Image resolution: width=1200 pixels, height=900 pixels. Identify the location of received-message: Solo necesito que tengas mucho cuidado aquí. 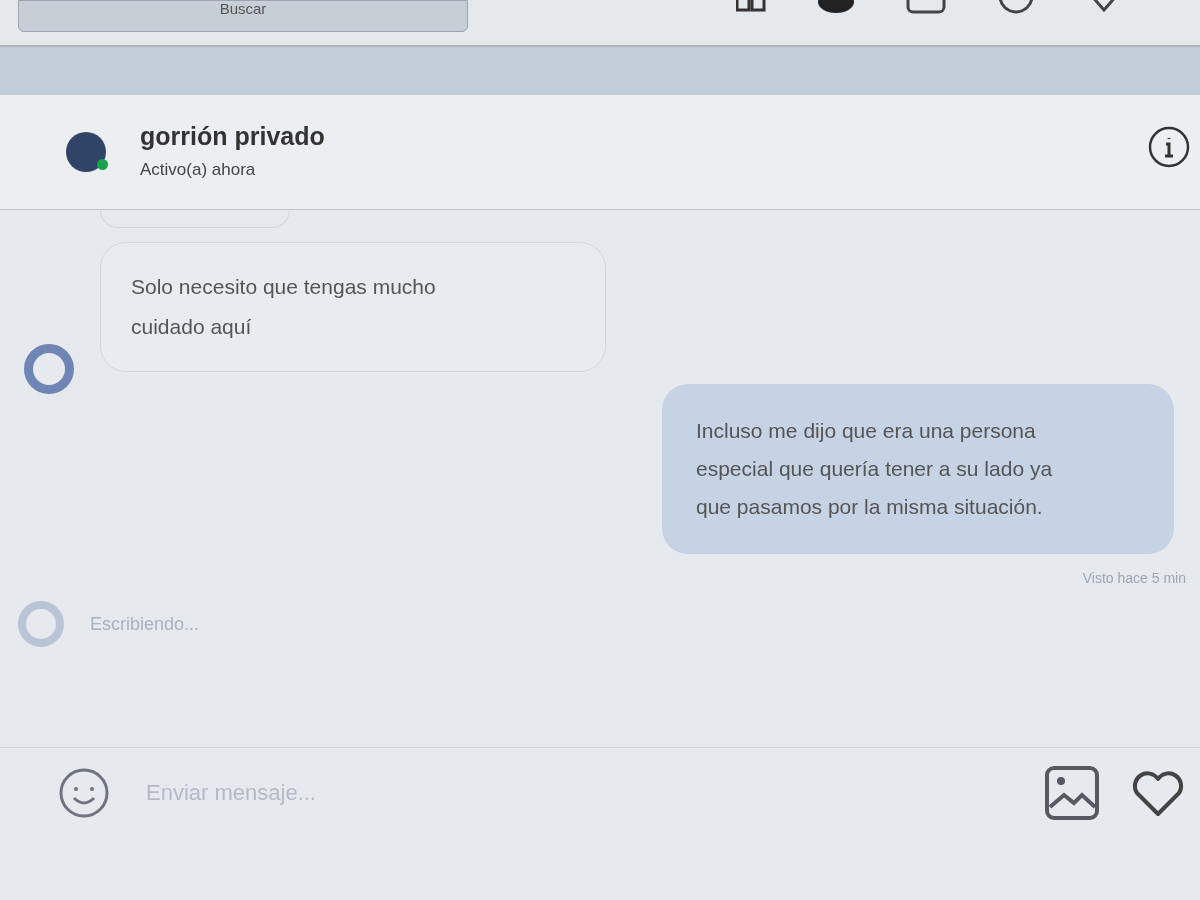
(353, 307).